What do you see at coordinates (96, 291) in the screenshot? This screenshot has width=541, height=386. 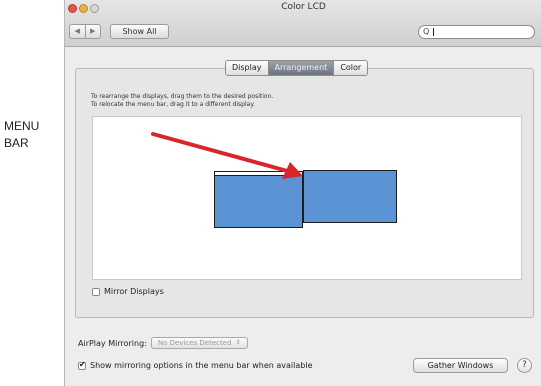 I see `mirror-displays-checkbox` at bounding box center [96, 291].